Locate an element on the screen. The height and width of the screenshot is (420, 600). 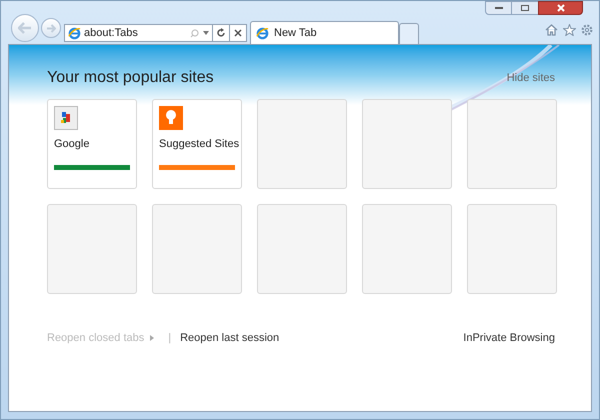
refresh-icon is located at coordinates (221, 33).